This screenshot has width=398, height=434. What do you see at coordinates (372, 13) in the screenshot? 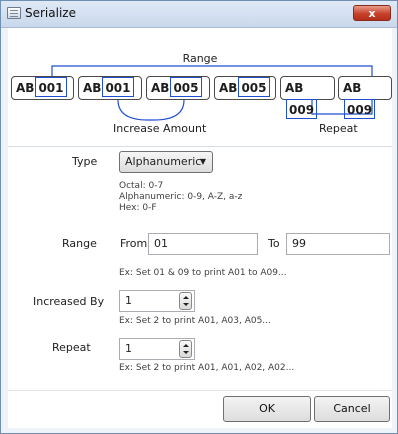
I see `close-button: x` at bounding box center [372, 13].